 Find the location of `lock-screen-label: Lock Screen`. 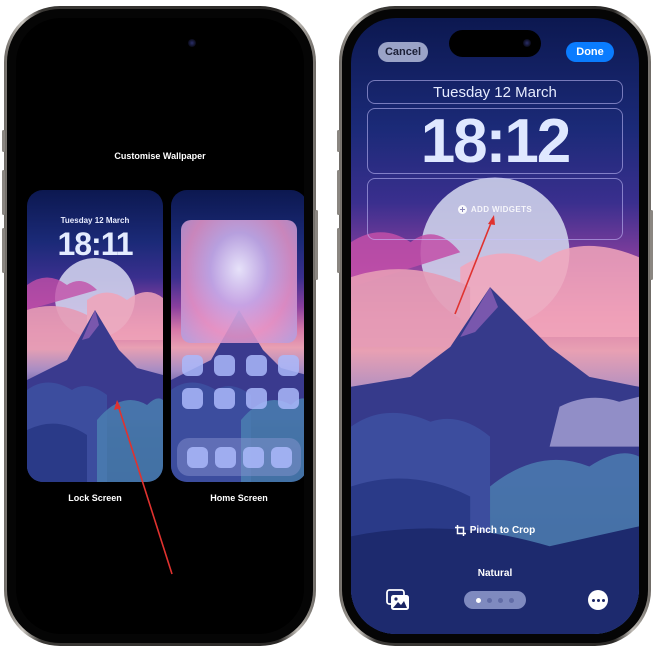

lock-screen-label: Lock Screen is located at coordinates (95, 498).